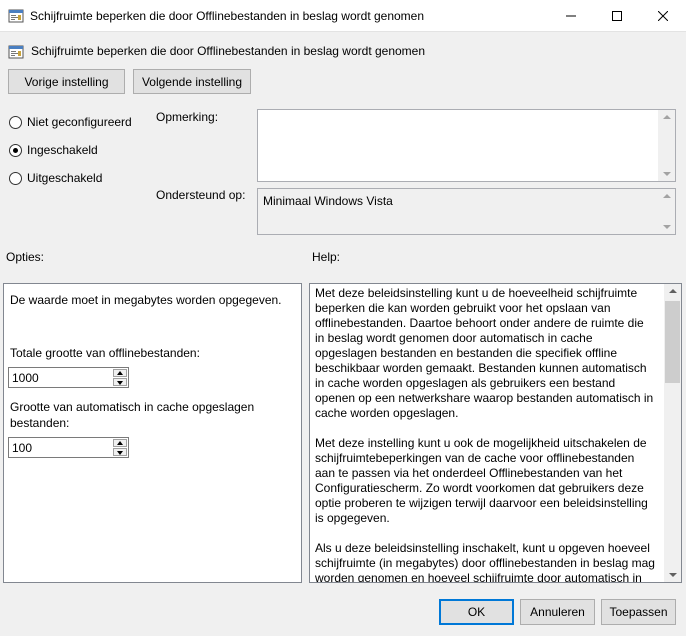  Describe the element at coordinates (476, 612) in the screenshot. I see `ok-button: OK` at that location.